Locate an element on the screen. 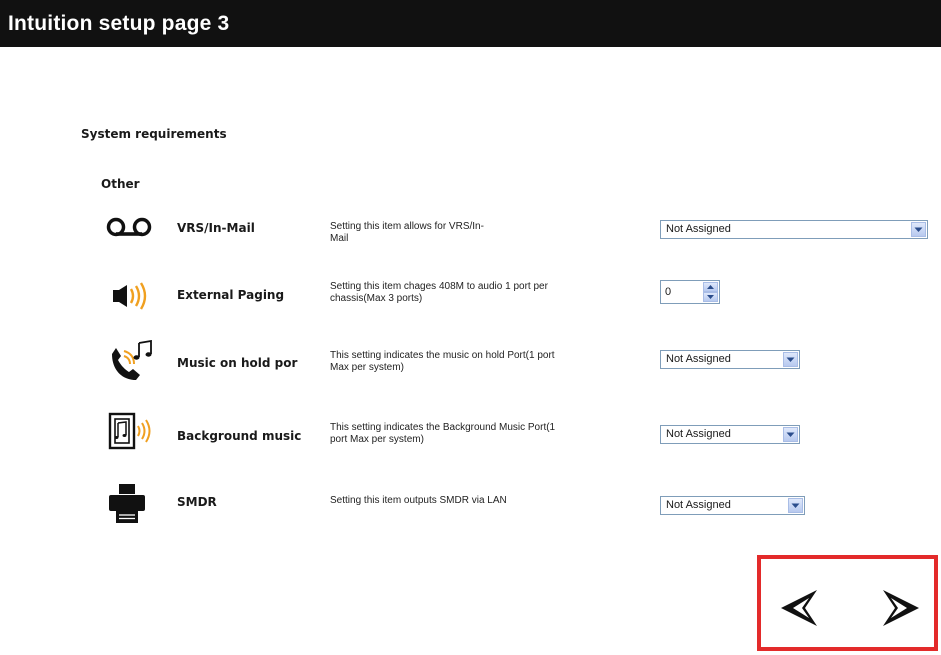 This screenshot has width=941, height=655. previous-arrow-icon is located at coordinates (798, 612).